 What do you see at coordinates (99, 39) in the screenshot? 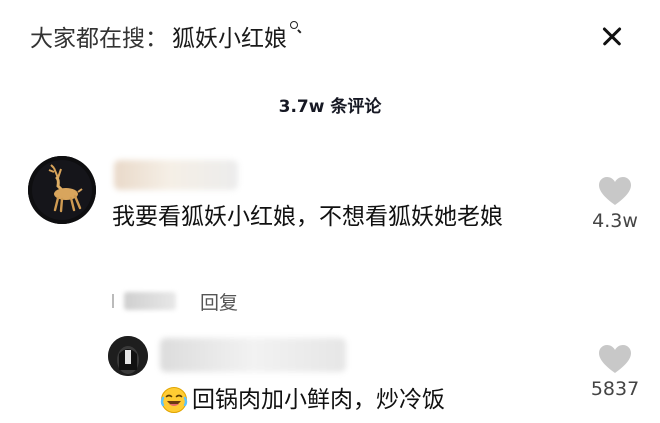
I see `search-suggestion-prefix: 大家都在搜：` at bounding box center [99, 39].